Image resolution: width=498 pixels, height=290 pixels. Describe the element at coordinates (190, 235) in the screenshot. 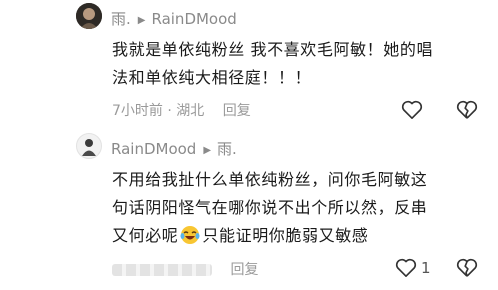

I see `laughing-crying-emoji-icon` at that location.